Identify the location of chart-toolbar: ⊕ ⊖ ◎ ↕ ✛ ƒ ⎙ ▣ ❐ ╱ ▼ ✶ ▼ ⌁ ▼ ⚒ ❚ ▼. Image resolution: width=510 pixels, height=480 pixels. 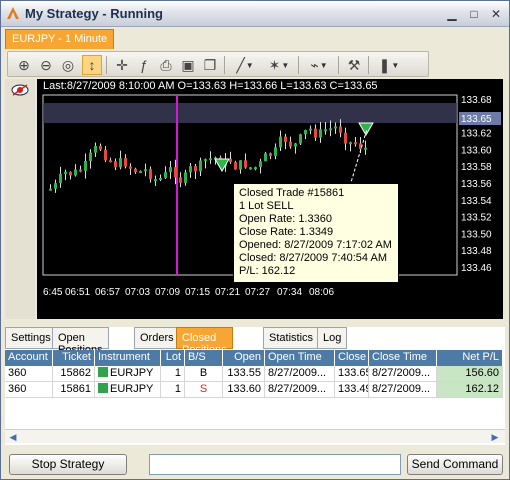
(218, 64).